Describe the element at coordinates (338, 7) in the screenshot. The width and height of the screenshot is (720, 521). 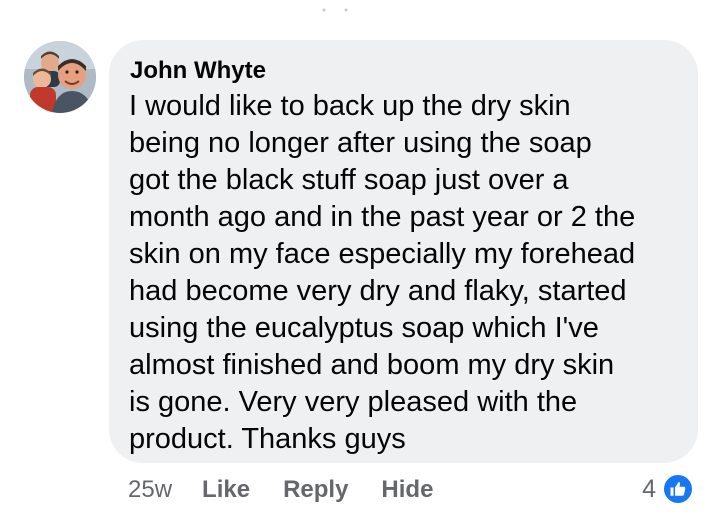
I see `more-options-dots` at that location.